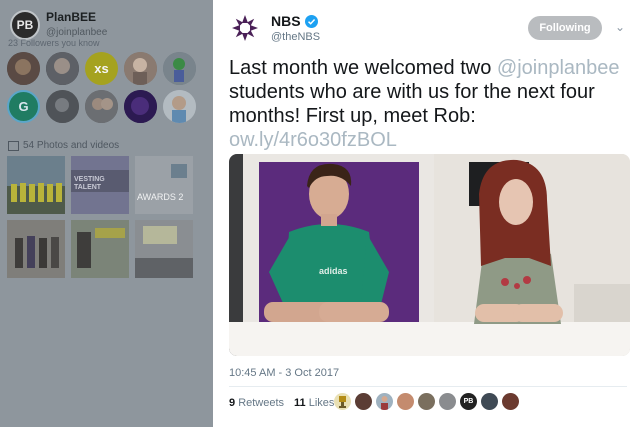 This screenshot has height=427, width=640. What do you see at coordinates (333, 271) in the screenshot?
I see `shirt-logo-text: adidas` at bounding box center [333, 271].